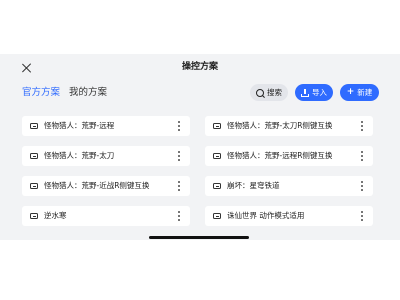 This screenshot has width=400, height=300. Describe the element at coordinates (350, 92) in the screenshot. I see `plus-icon: +` at that location.